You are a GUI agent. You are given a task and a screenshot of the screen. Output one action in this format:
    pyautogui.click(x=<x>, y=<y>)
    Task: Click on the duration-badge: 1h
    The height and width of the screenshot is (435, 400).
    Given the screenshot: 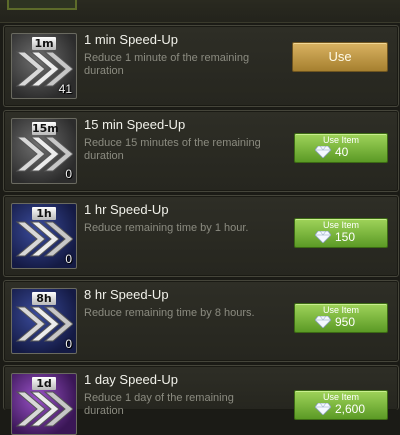 What is the action you would take?
    pyautogui.click(x=44, y=213)
    